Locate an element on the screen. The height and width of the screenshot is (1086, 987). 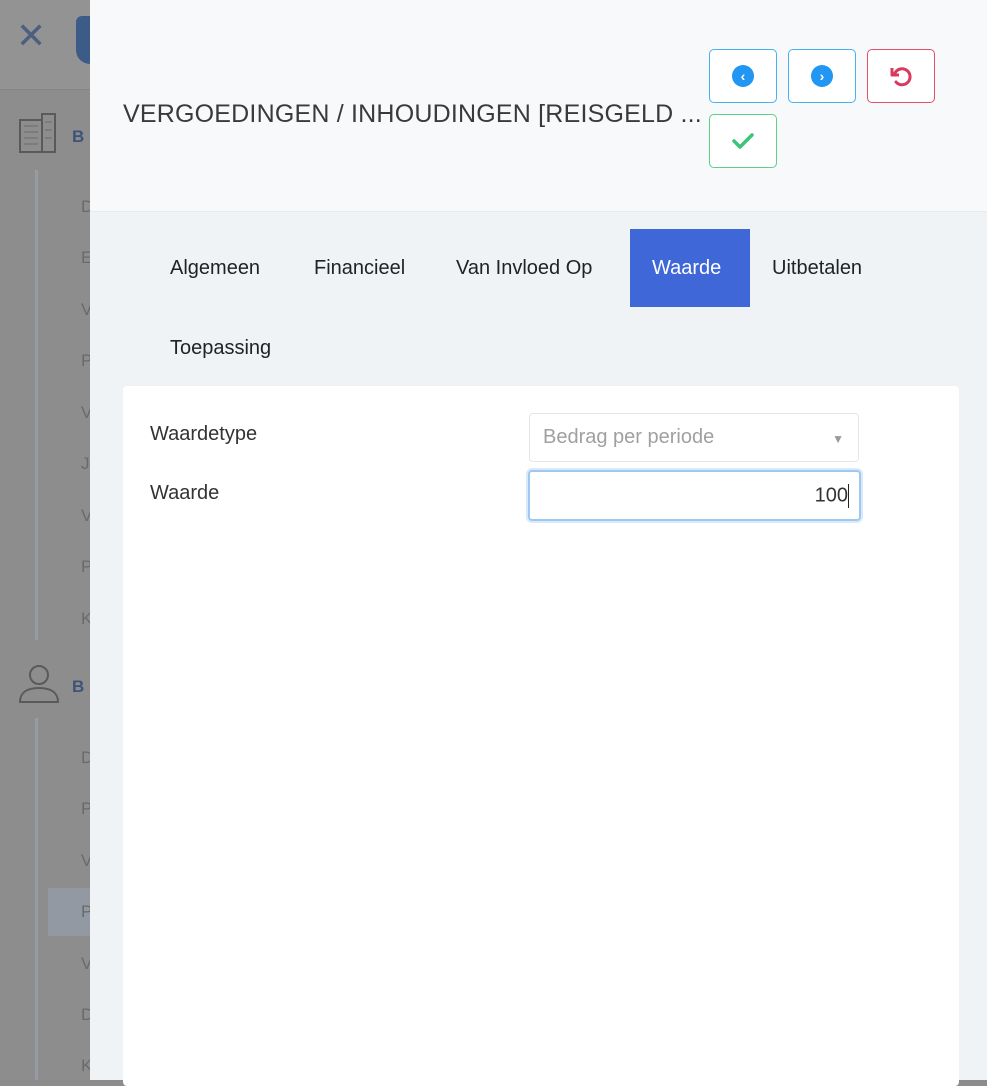
text-caret is located at coordinates (848, 496).